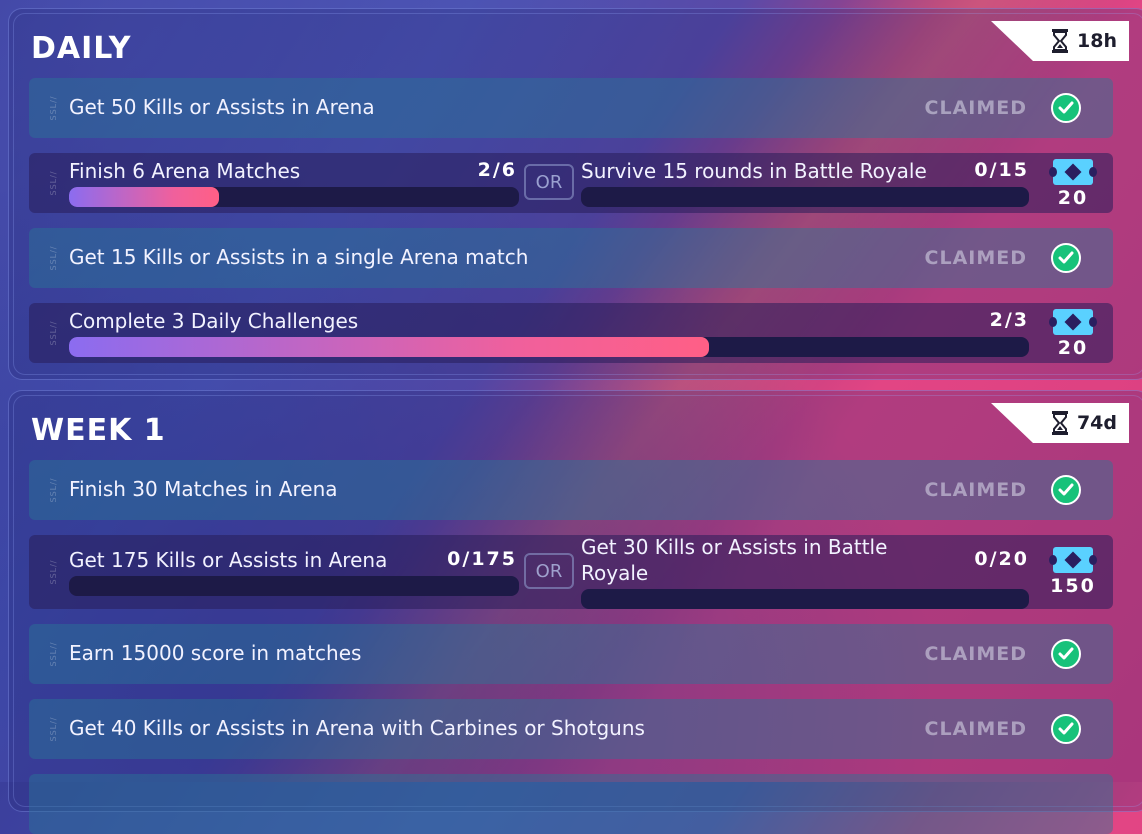 The width and height of the screenshot is (1142, 834). I want to click on challenge-count: 2/3, so click(1009, 320).